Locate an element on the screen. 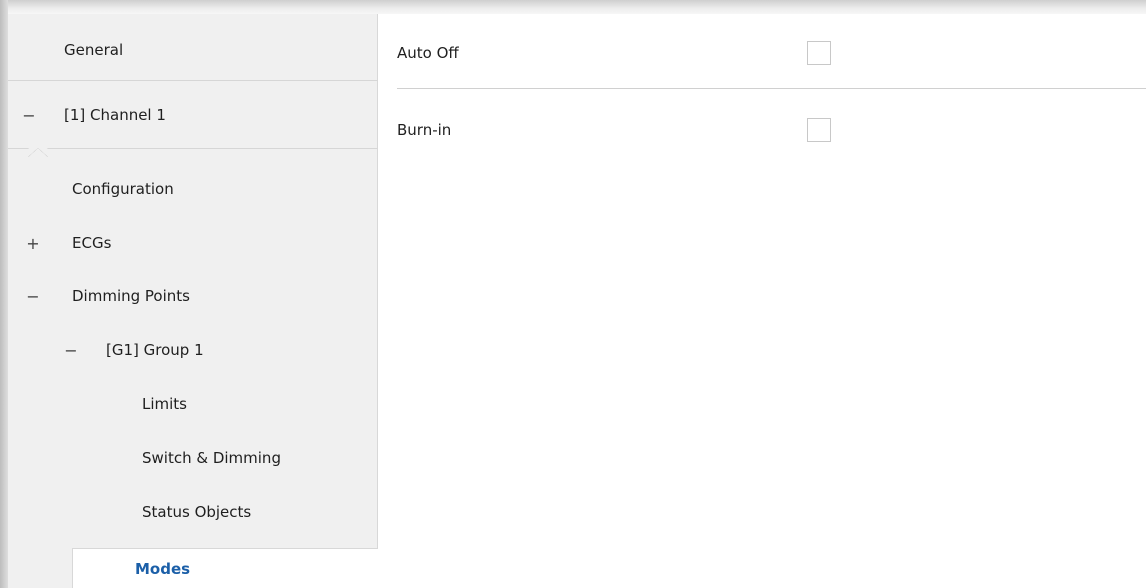 The width and height of the screenshot is (1146, 588). sidebar-item-status-objects: Status Objects is located at coordinates (193, 512).